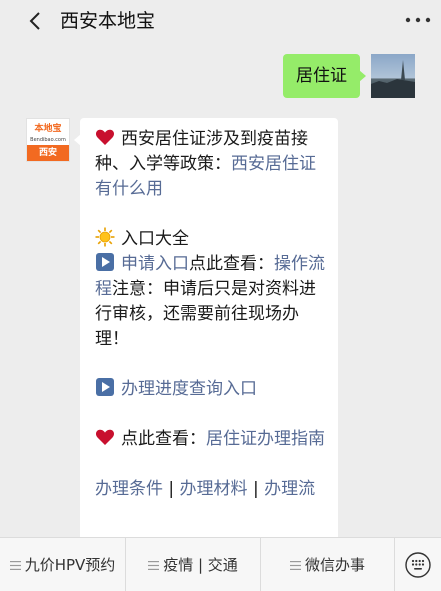 This screenshot has height=591, width=441. I want to click on menu-item-wechat-services: 微信办事, so click(327, 564).